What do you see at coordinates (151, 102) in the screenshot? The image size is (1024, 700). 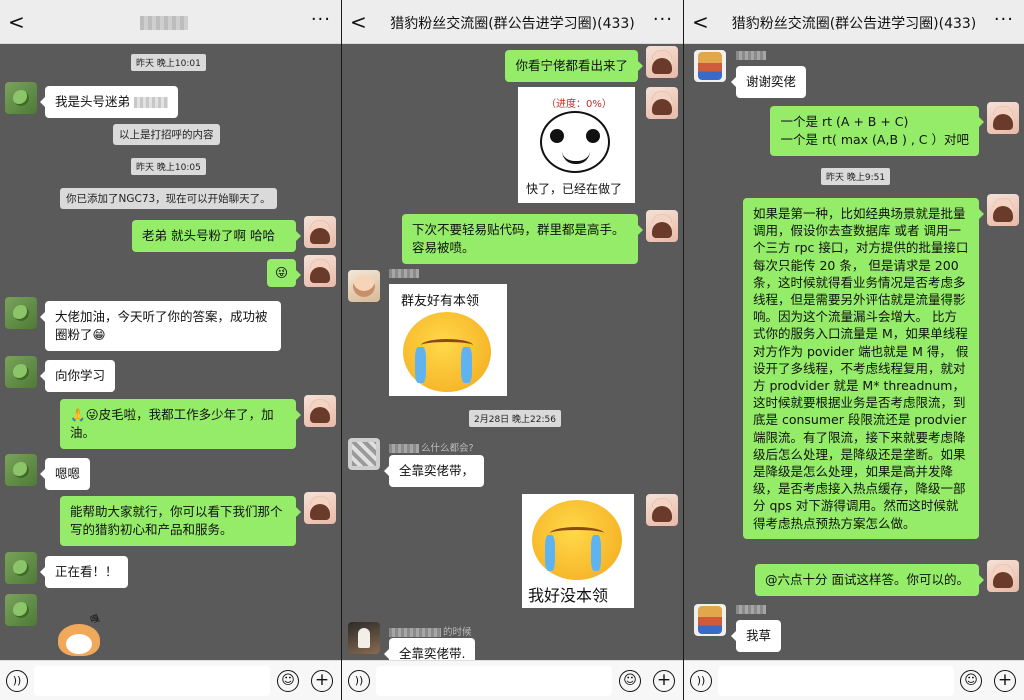 I see `masked-text` at bounding box center [151, 102].